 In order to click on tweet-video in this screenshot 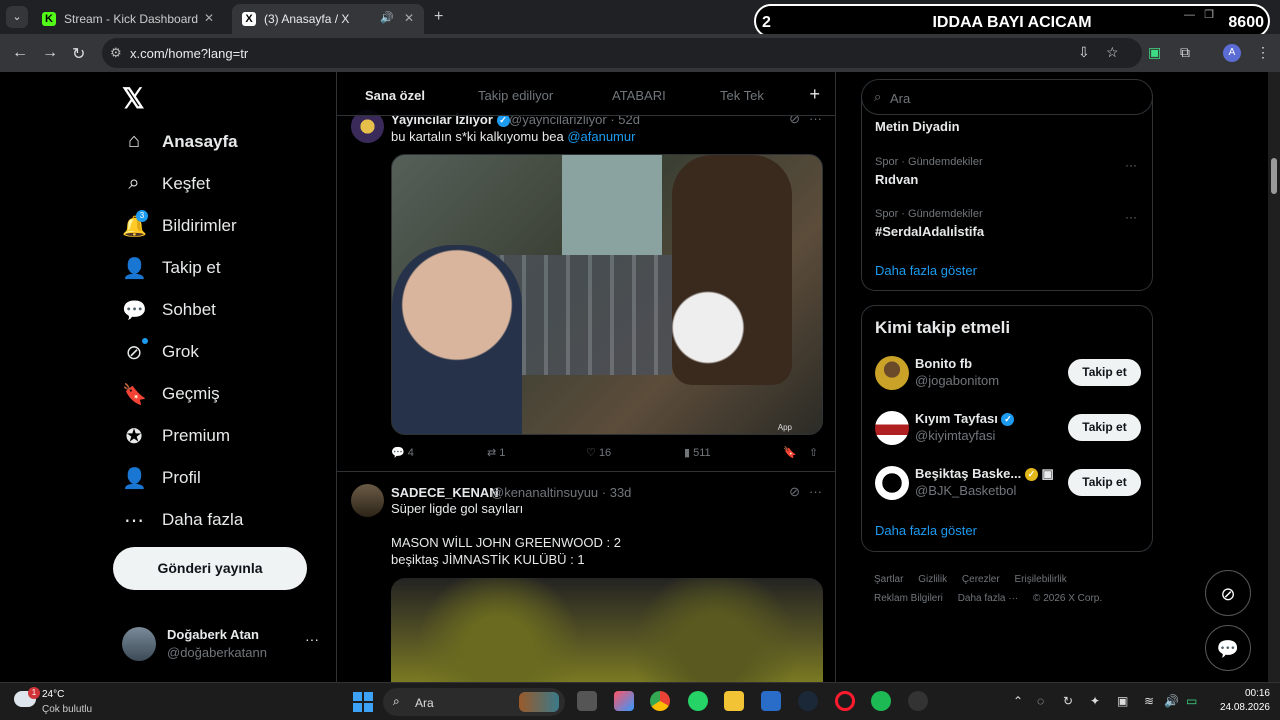, I will do `click(607, 630)`.